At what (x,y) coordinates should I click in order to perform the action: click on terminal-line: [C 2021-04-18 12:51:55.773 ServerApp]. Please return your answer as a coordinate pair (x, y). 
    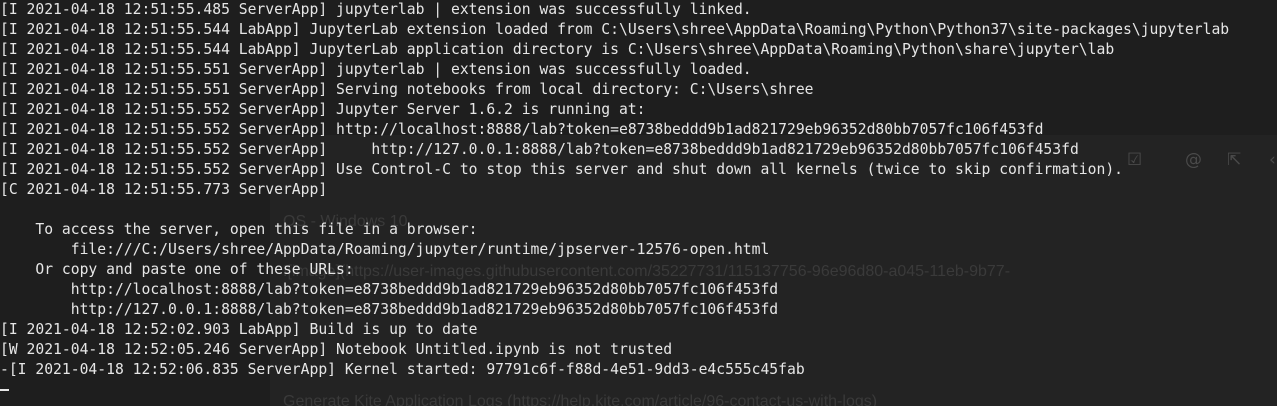
    Looking at the image, I should click on (164, 189).